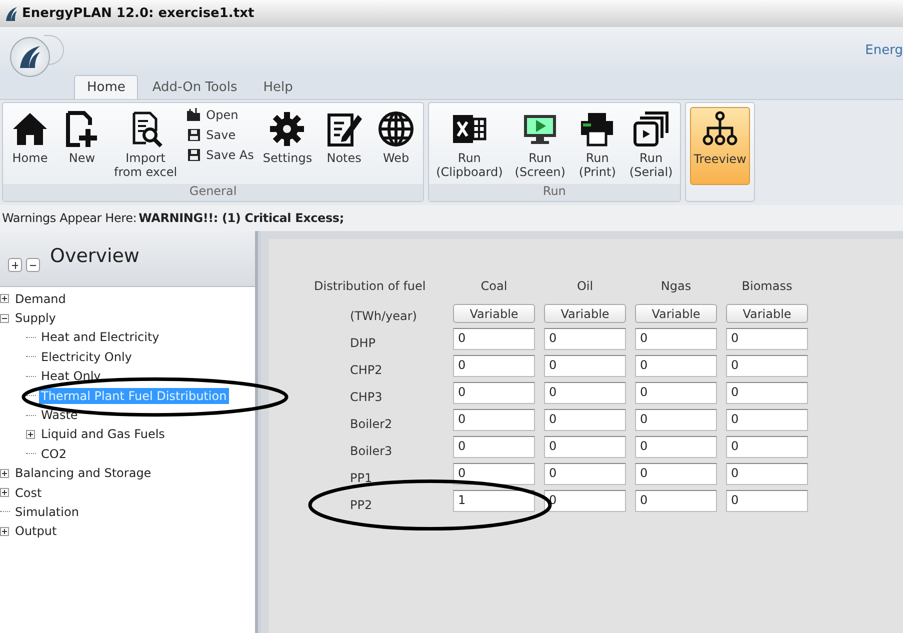 Image resolution: width=903 pixels, height=633 pixels. Describe the element at coordinates (361, 505) in the screenshot. I see `row-label: PP2` at that location.